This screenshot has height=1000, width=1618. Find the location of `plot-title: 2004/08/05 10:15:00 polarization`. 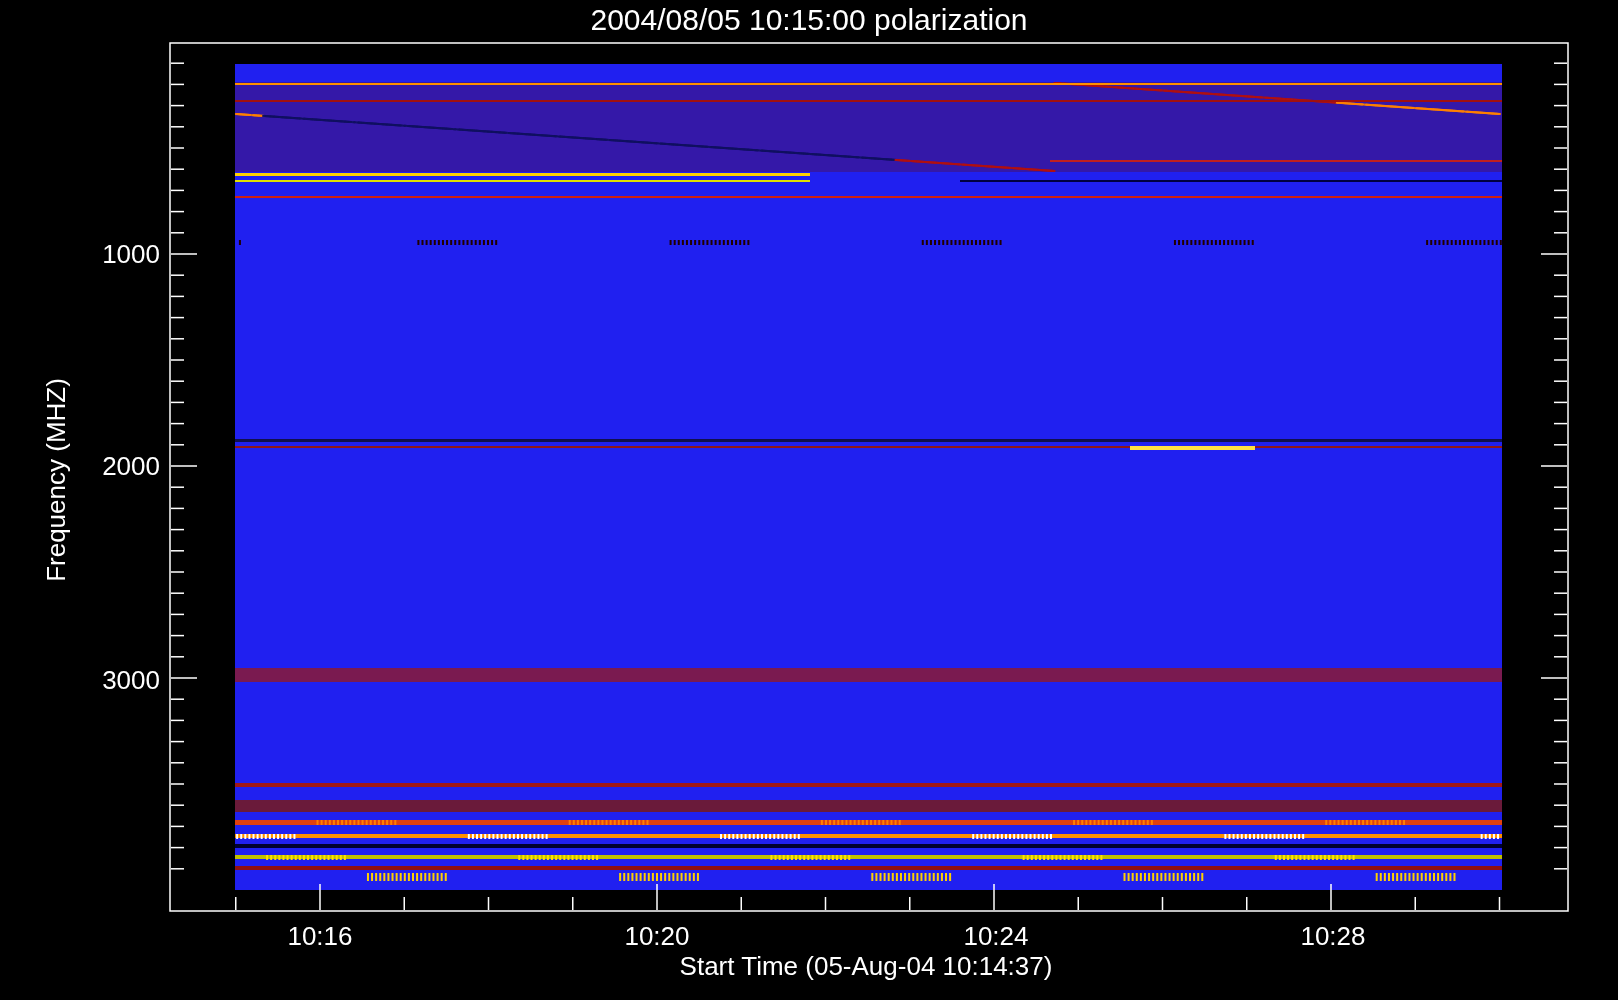

plot-title: 2004/08/05 10:15:00 polarization is located at coordinates (809, 19).